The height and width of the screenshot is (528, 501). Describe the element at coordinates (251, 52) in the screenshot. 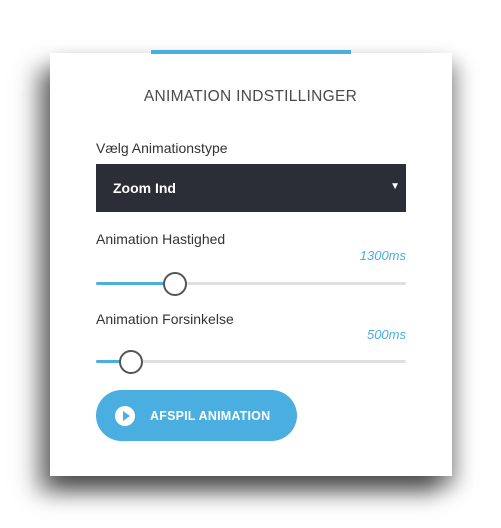

I see `panel-accent-bar` at that location.